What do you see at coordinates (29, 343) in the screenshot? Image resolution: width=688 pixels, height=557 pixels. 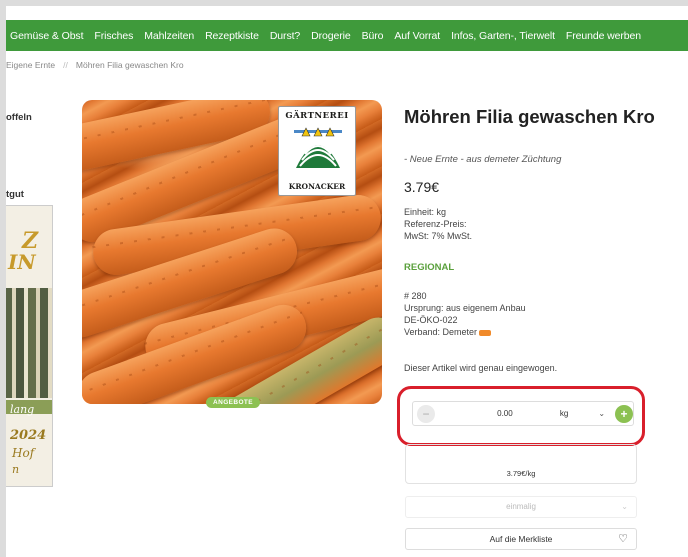 I see `banner-bottles-image` at bounding box center [29, 343].